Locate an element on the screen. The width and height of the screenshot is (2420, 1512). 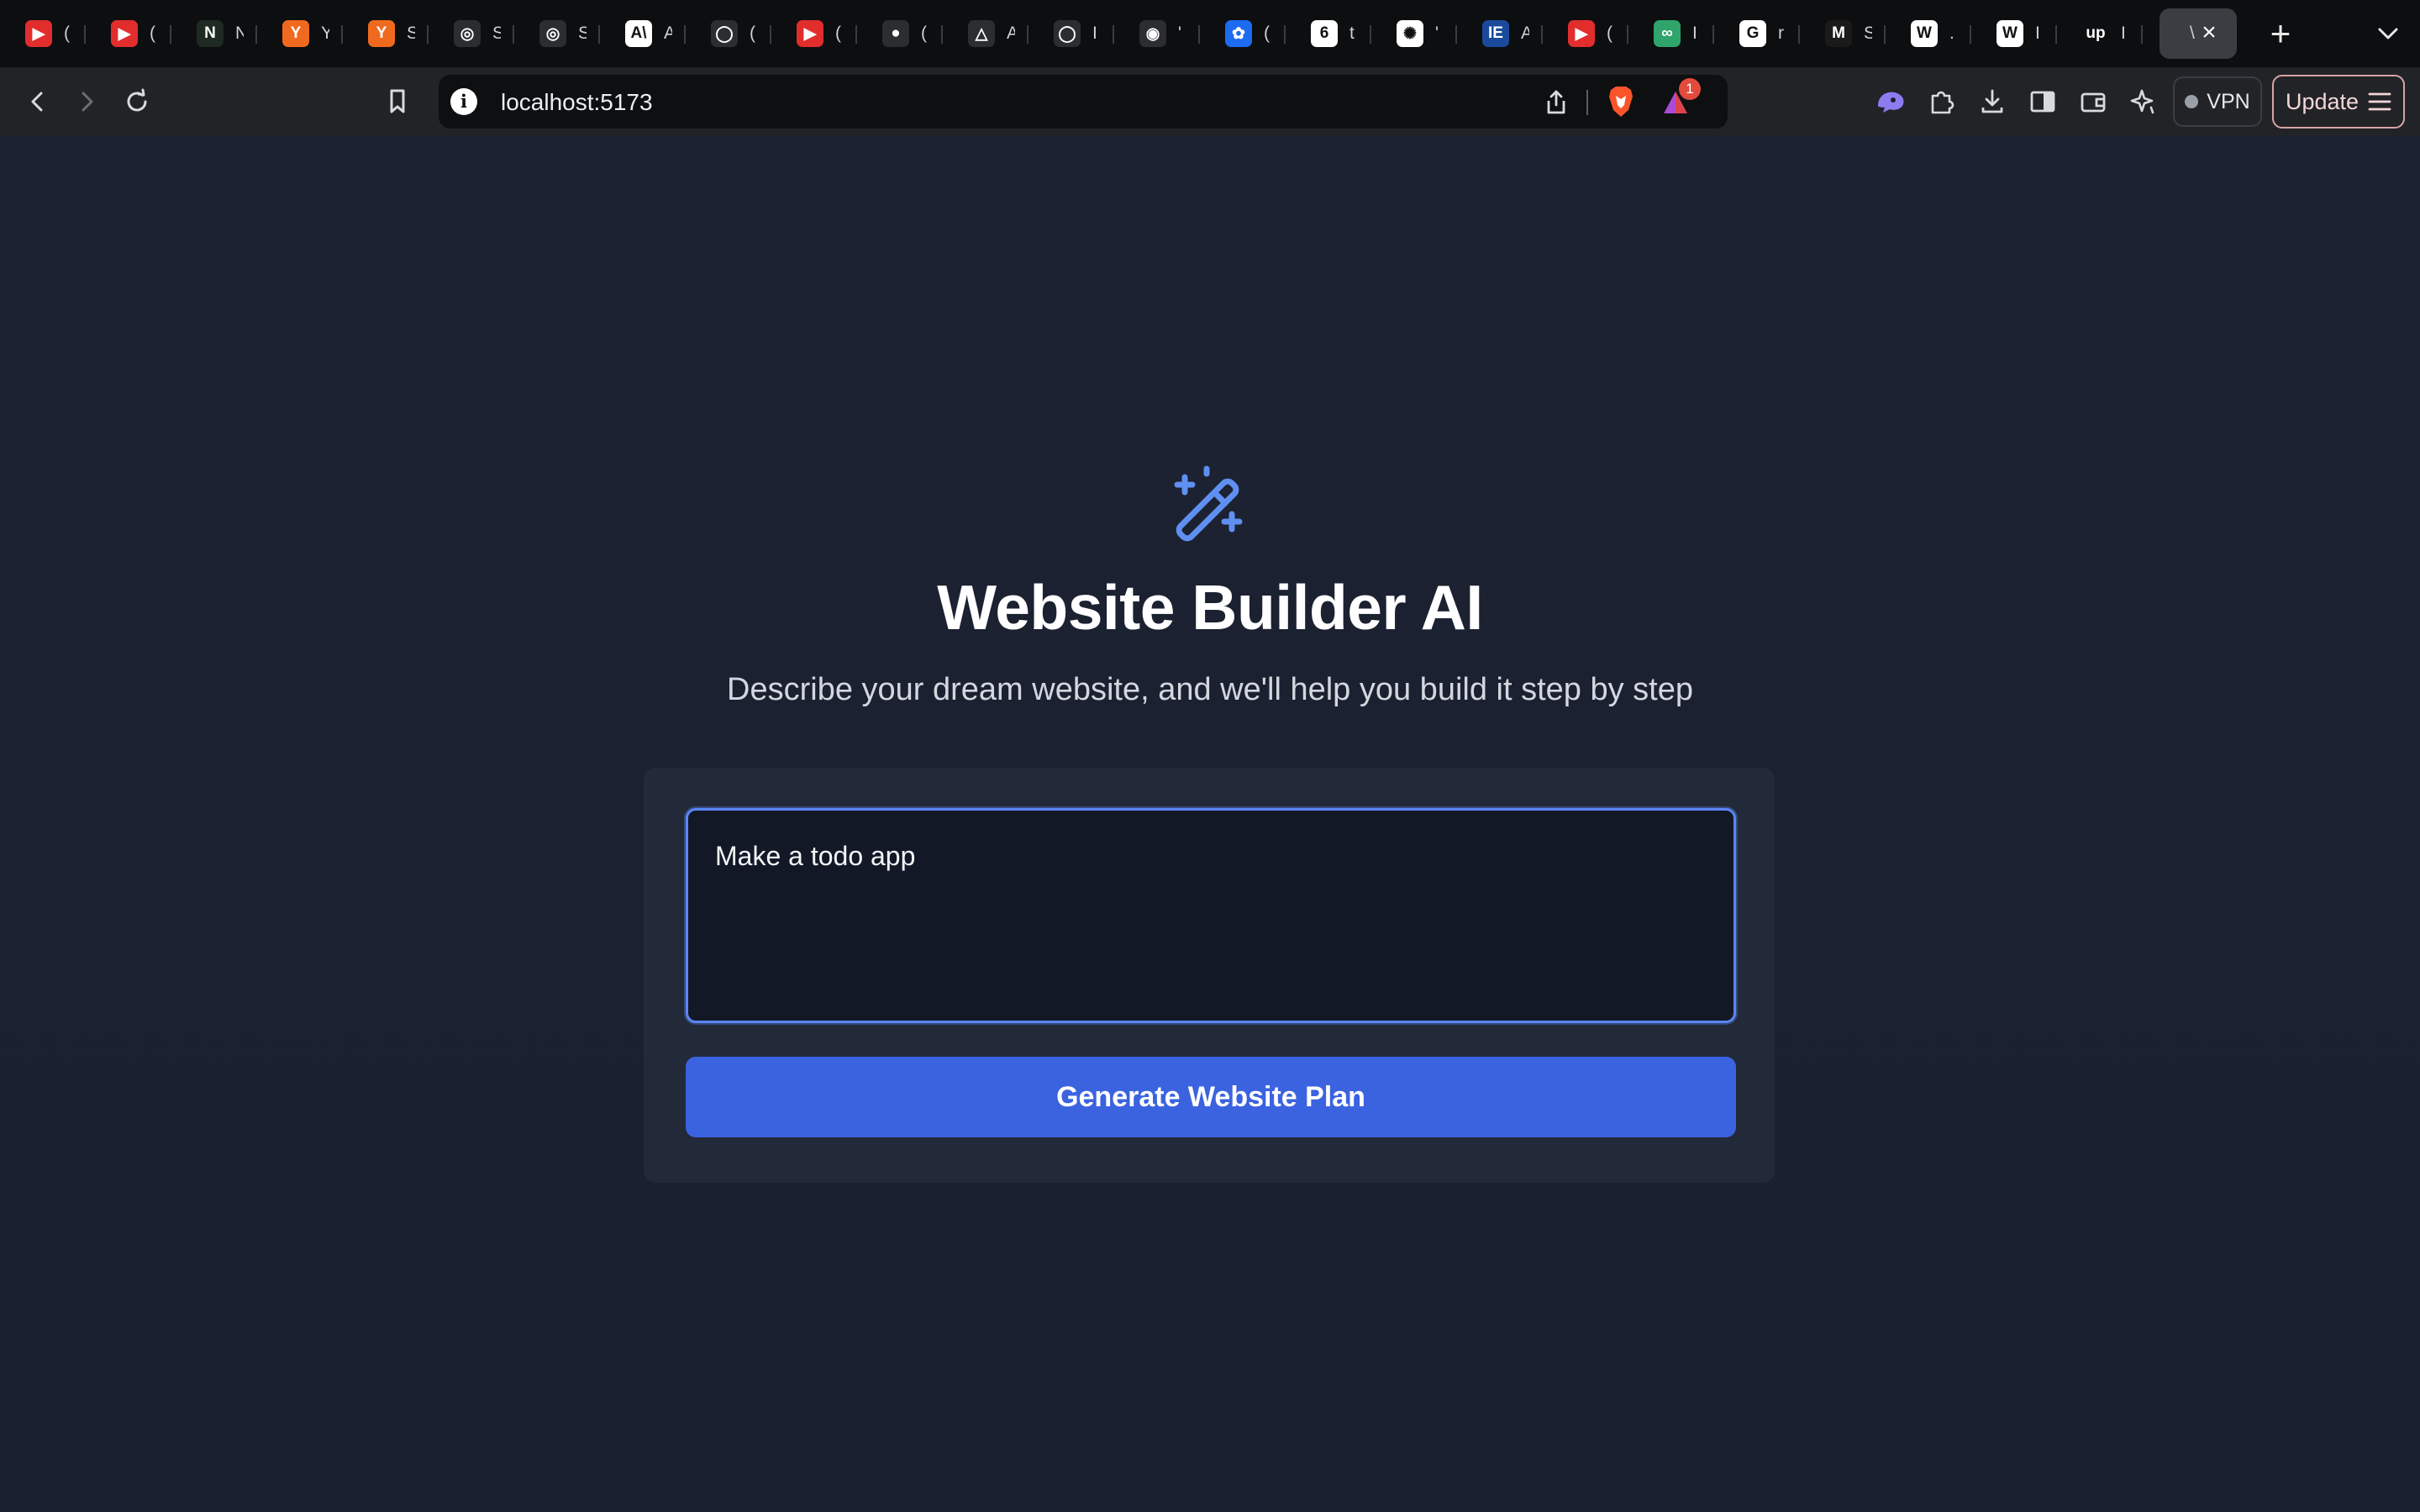
browser-tab: YY is located at coordinates (300, 33).